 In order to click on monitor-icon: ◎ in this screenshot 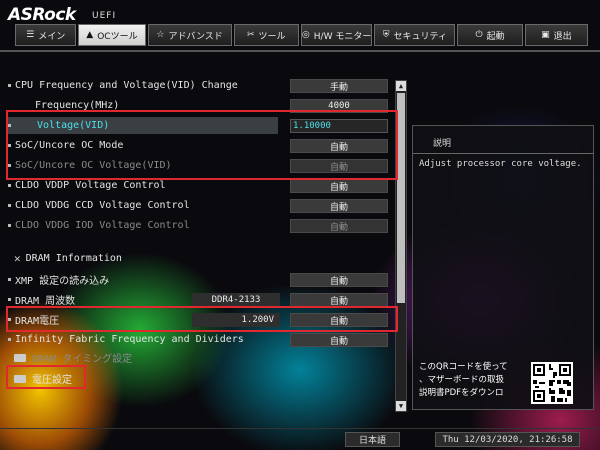, I will do `click(305, 35)`.